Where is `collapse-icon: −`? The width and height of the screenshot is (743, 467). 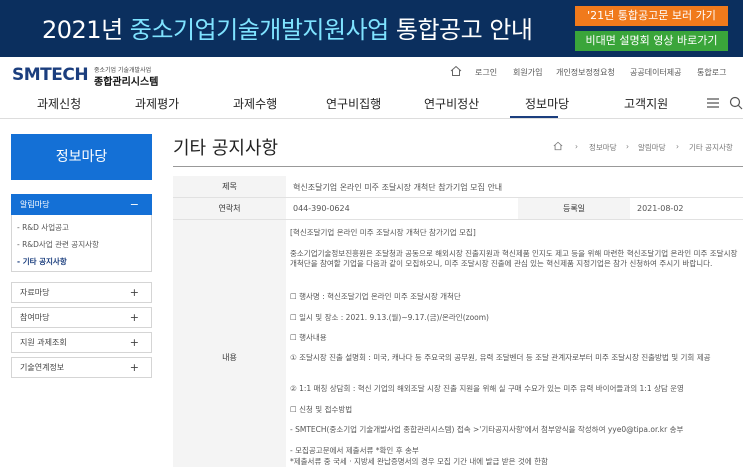 collapse-icon: − is located at coordinates (134, 204).